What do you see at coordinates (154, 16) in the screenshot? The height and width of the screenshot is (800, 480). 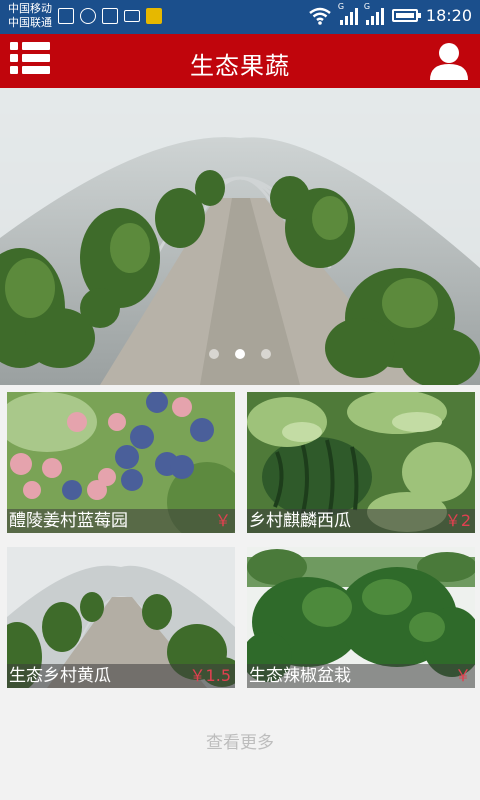 I see `star-app-icon` at bounding box center [154, 16].